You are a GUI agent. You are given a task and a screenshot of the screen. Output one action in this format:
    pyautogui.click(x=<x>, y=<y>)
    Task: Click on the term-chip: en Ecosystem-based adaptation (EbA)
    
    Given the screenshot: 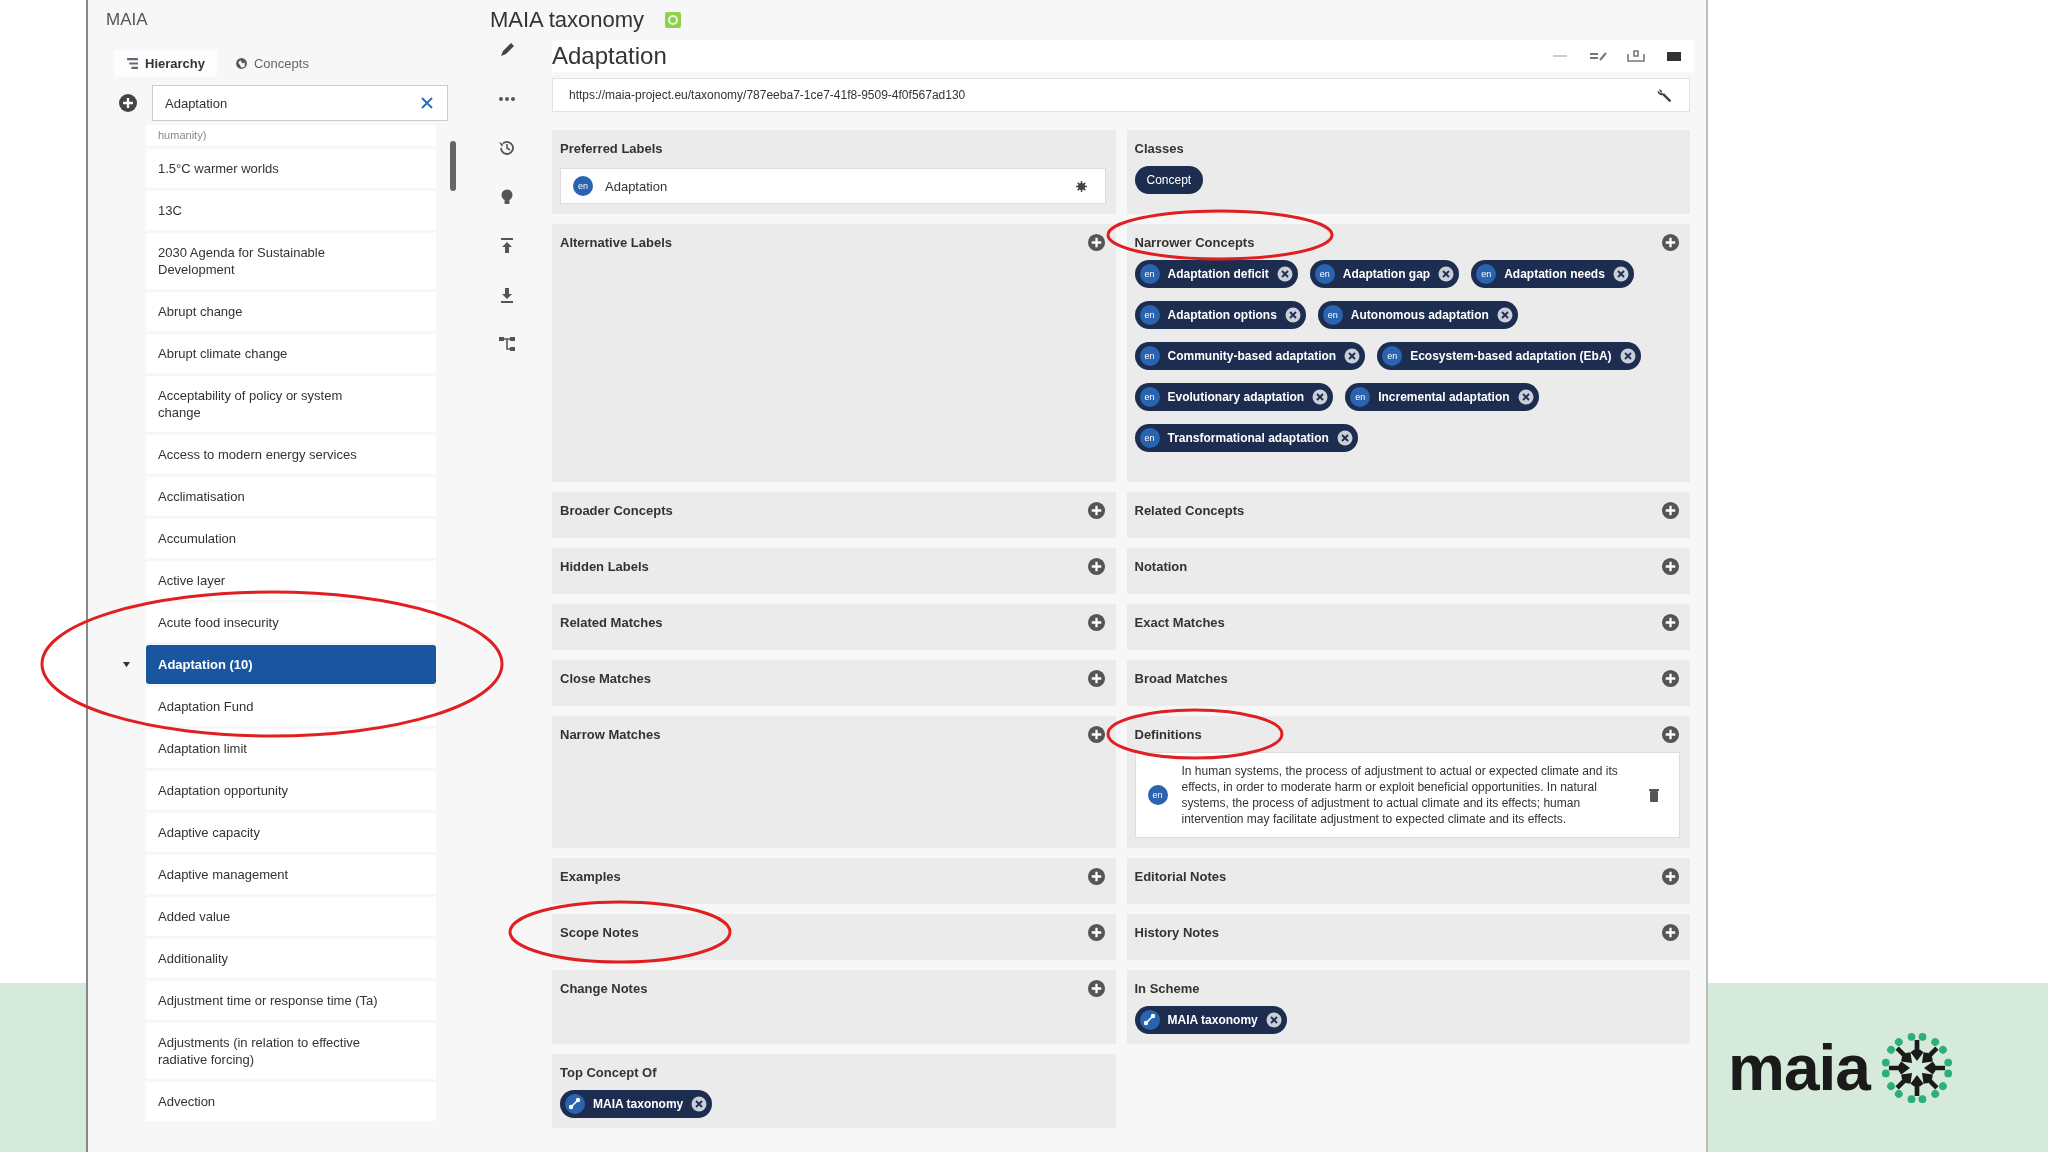 What is the action you would take?
    pyautogui.click(x=1509, y=356)
    